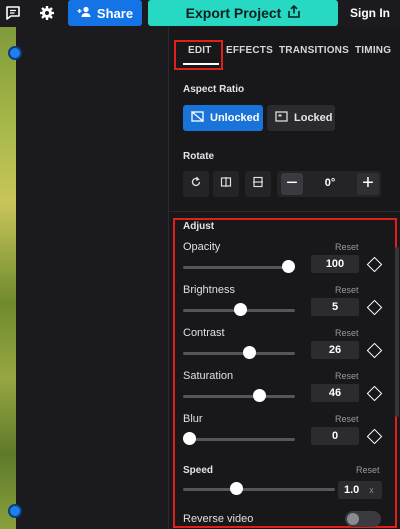 This screenshot has height=529, width=400. What do you see at coordinates (197, 118) in the screenshot?
I see `unlock-icon` at bounding box center [197, 118].